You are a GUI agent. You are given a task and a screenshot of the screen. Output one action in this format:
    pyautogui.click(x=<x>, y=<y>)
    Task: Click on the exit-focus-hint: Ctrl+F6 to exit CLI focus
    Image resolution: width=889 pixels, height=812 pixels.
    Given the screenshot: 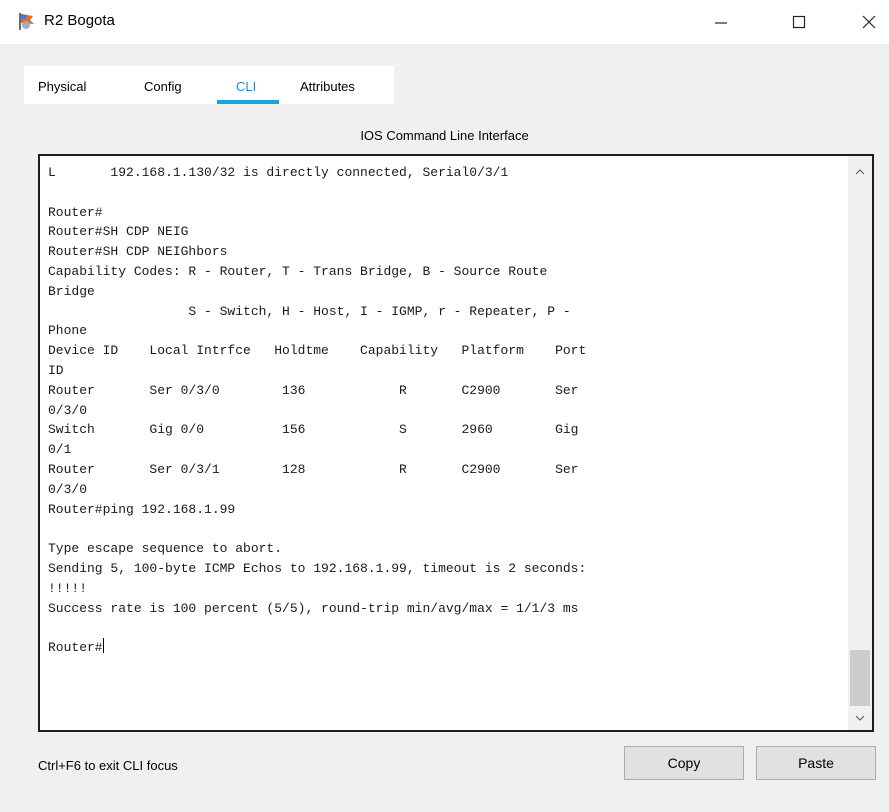 What is the action you would take?
    pyautogui.click(x=108, y=765)
    